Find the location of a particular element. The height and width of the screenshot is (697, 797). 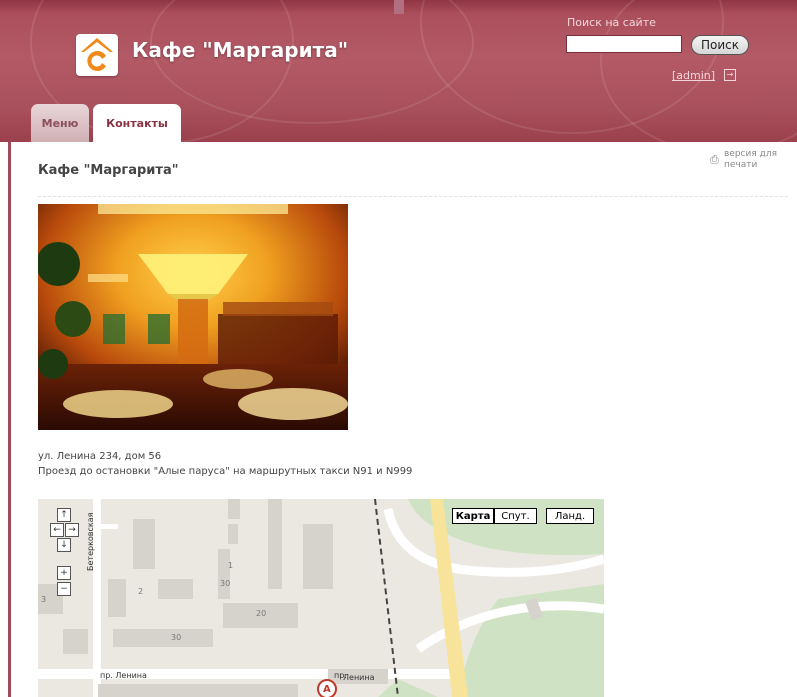

map-zoom-out-icon: − is located at coordinates (64, 589).